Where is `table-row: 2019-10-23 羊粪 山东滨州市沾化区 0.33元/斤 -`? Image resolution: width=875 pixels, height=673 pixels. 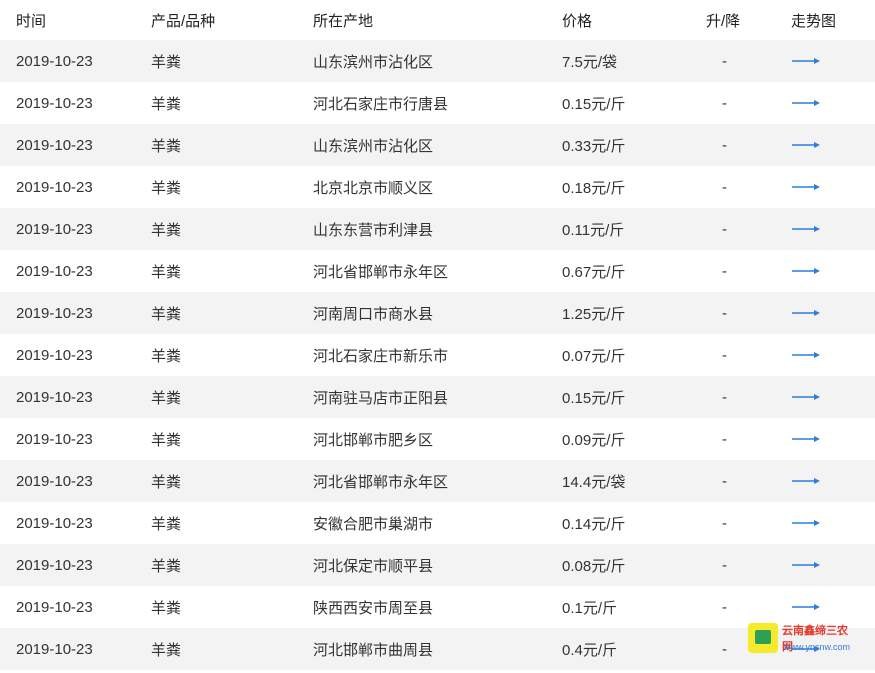
table-row: 2019-10-23 羊粪 山东滨州市沾化区 0.33元/斤 - is located at coordinates (437, 145).